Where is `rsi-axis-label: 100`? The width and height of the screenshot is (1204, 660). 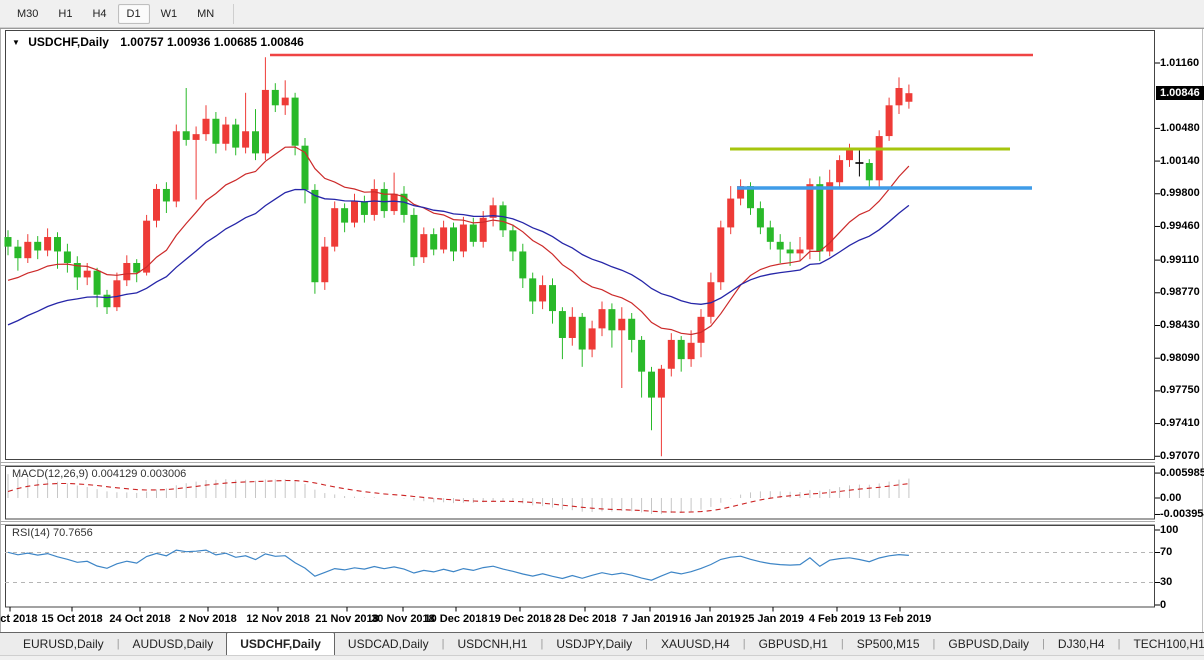 rsi-axis-label: 100 is located at coordinates (1169, 529).